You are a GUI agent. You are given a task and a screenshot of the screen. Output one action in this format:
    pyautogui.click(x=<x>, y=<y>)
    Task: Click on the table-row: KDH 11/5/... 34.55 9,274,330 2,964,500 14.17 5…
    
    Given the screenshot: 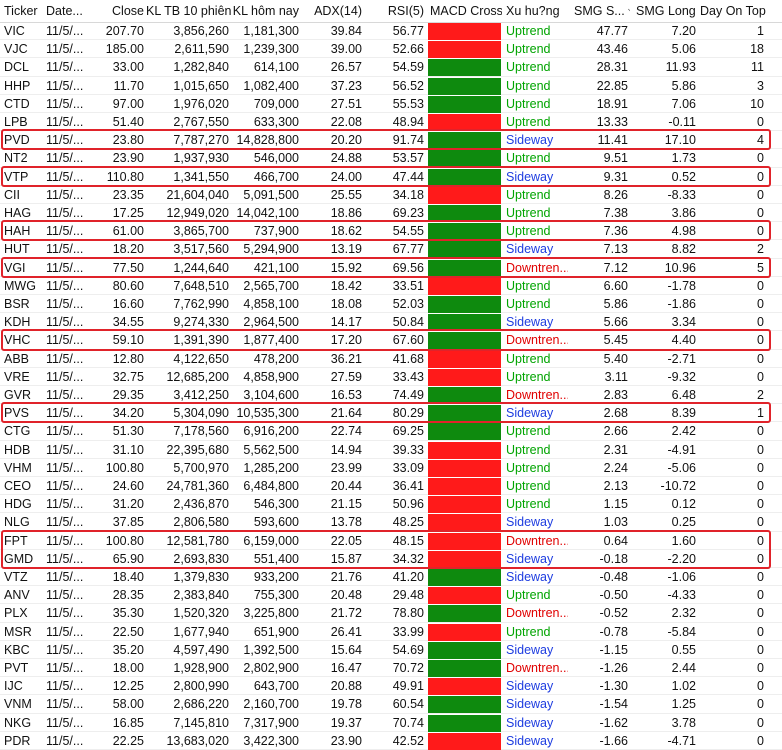 What is the action you would take?
    pyautogui.click(x=391, y=322)
    